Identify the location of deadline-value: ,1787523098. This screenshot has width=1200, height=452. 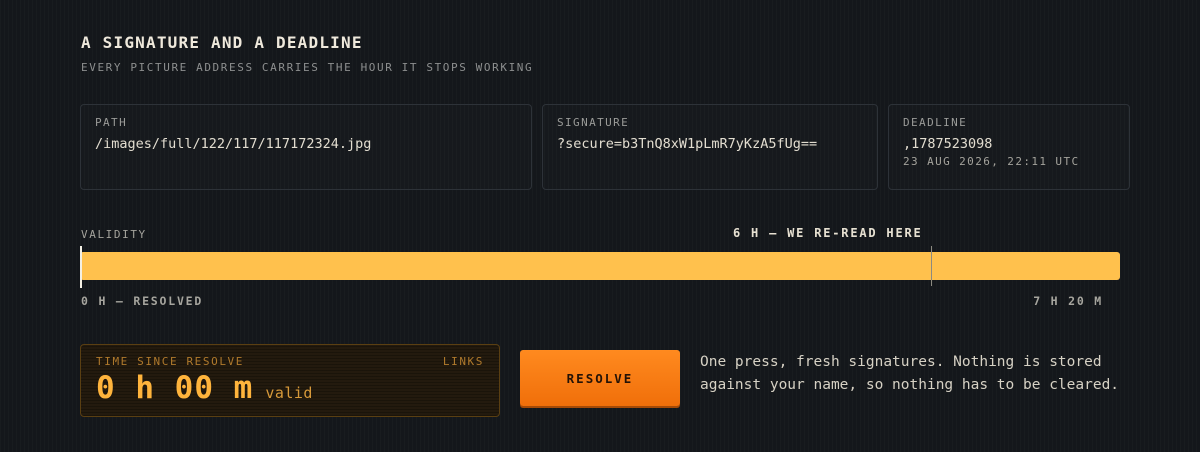
(948, 144).